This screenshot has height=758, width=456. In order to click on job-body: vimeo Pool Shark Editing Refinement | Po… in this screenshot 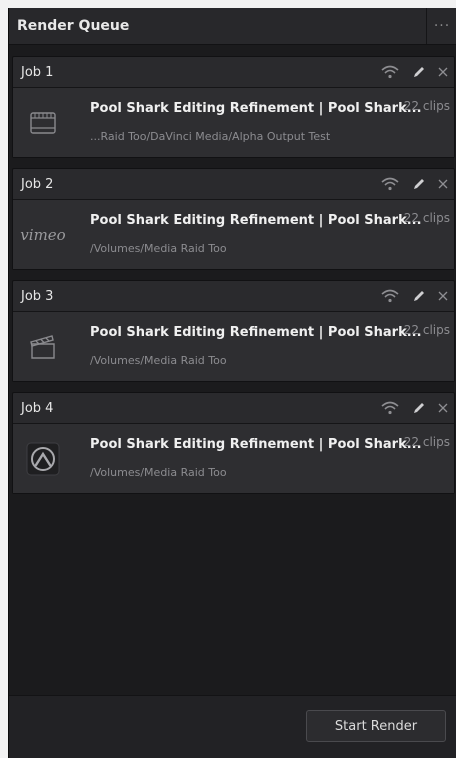, I will do `click(233, 234)`.